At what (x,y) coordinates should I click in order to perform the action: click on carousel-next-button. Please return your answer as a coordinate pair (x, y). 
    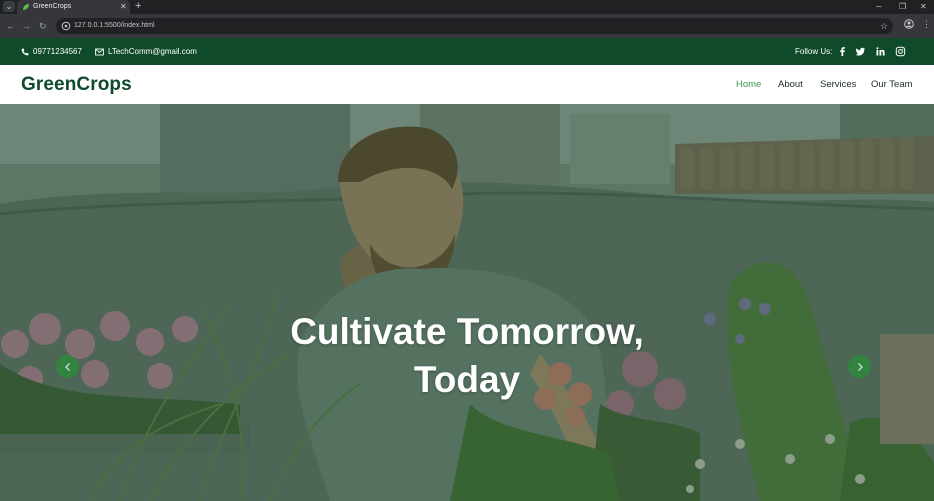
    Looking at the image, I should click on (859, 366).